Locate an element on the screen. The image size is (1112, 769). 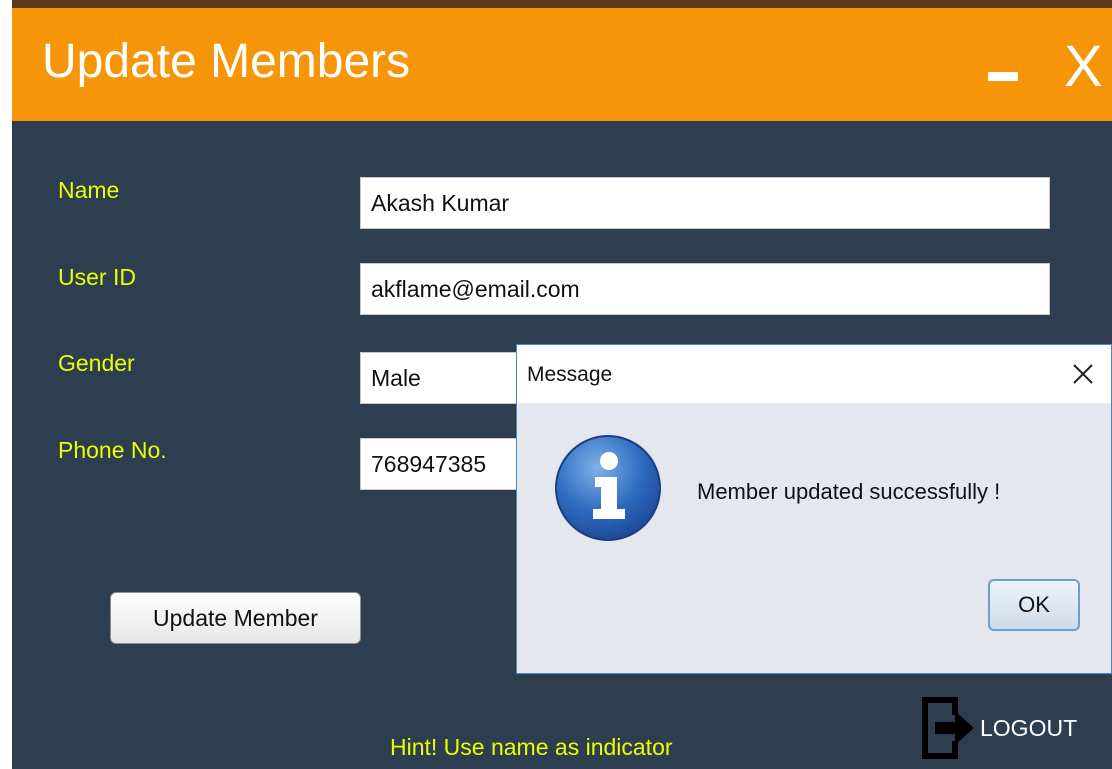
background-strip is located at coordinates (6, 384).